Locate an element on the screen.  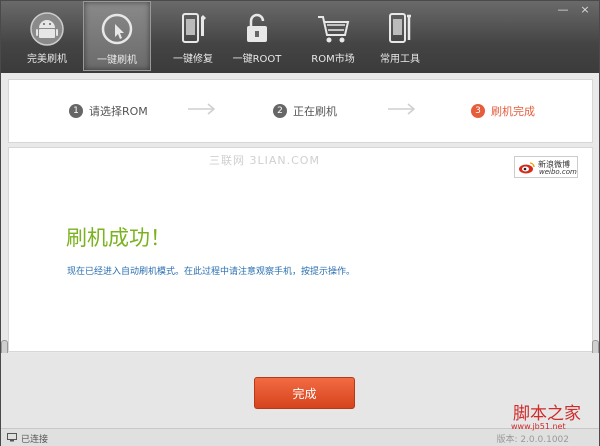
success-message: 现在已经进入自动刷机模式。在此过程中请注意观察手机，按提示操作。 is located at coordinates (211, 272).